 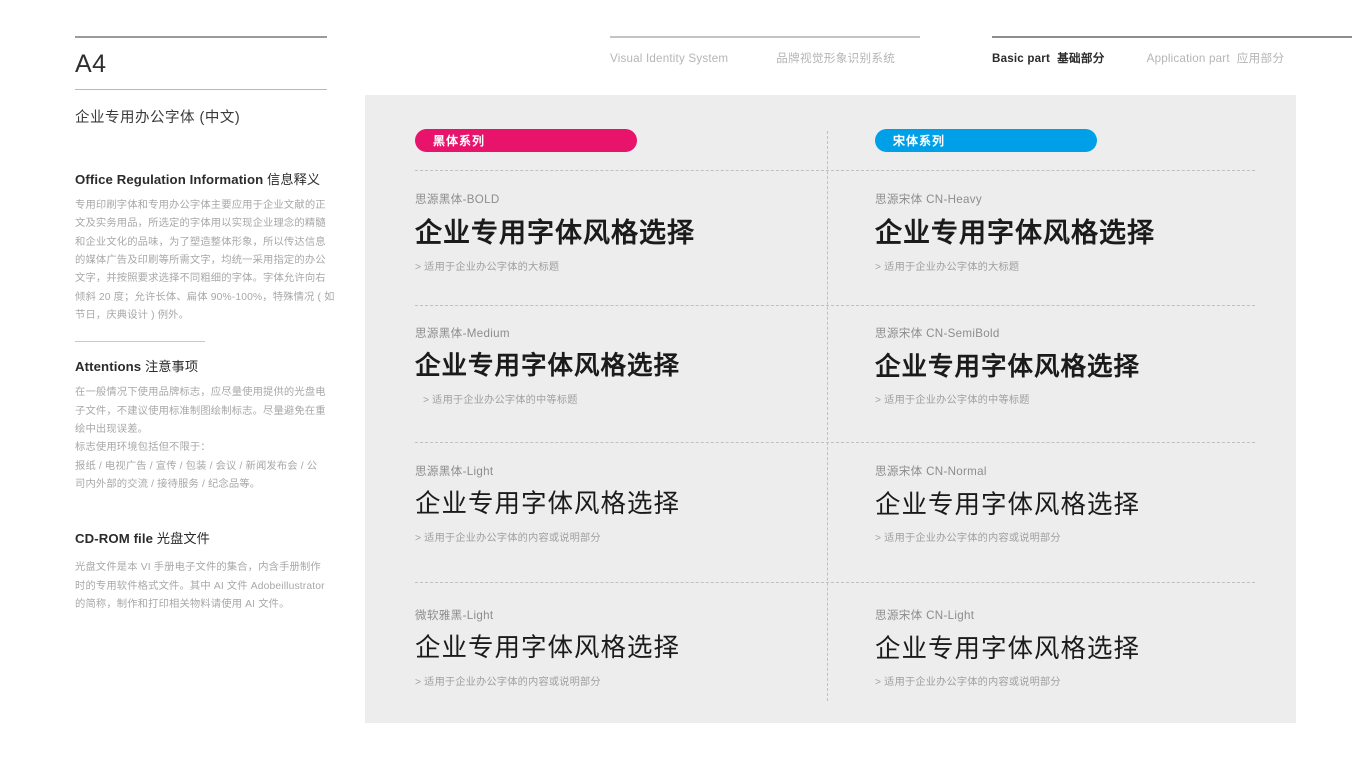 I want to click on header-system-title-en: Visual Identity System, so click(x=669, y=58).